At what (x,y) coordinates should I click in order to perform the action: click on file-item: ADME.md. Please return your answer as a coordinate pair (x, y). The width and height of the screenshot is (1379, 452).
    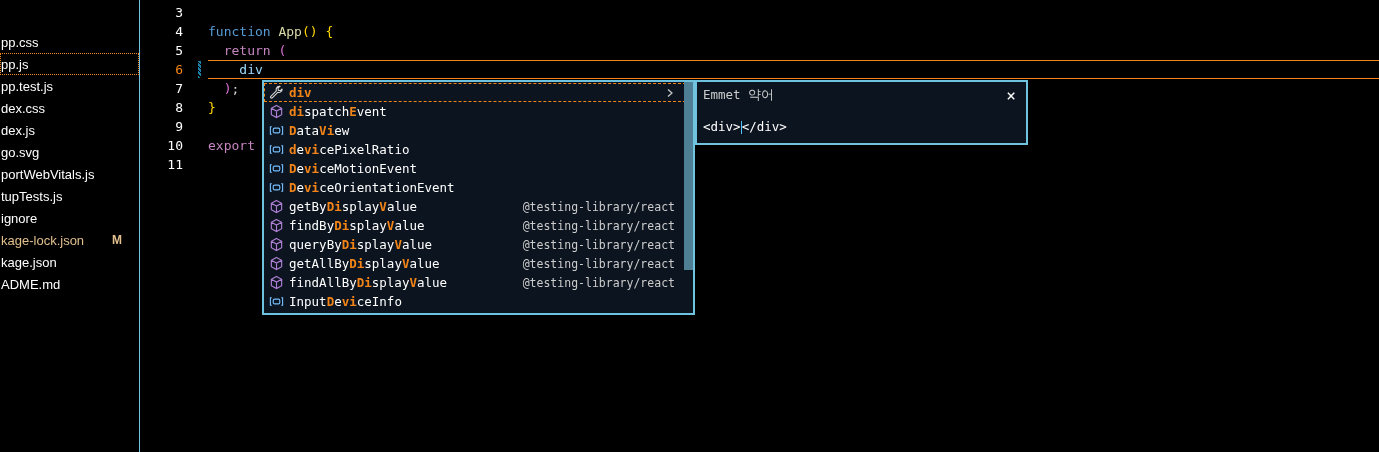
    Looking at the image, I should click on (69, 284).